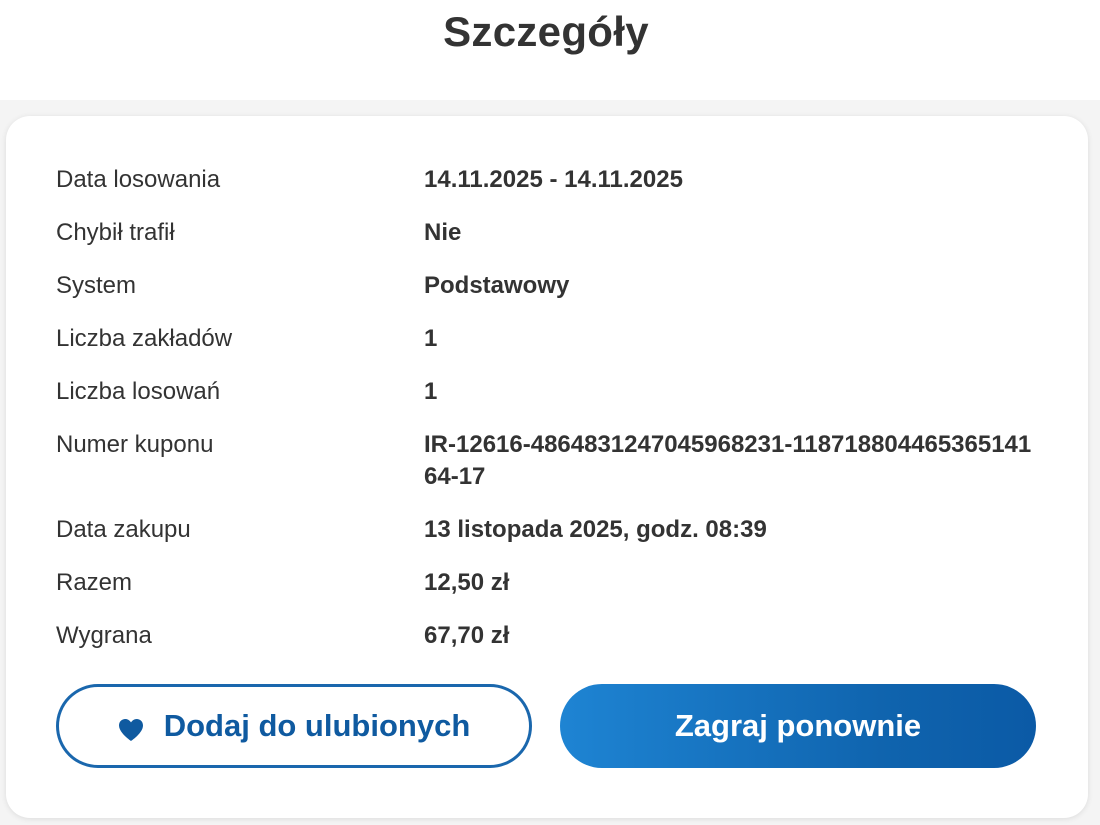  I want to click on action-buttons: Dodaj do ulubionych Zagraj ponownie, so click(546, 726).